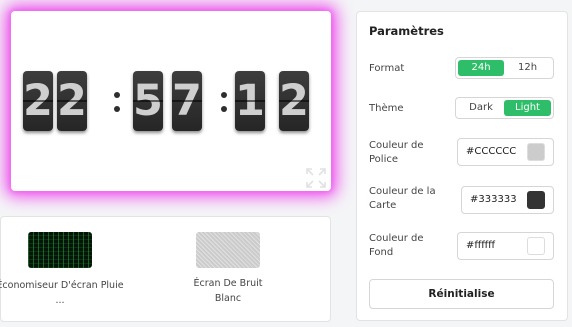  I want to click on second-tens-digit: 1, so click(250, 101).